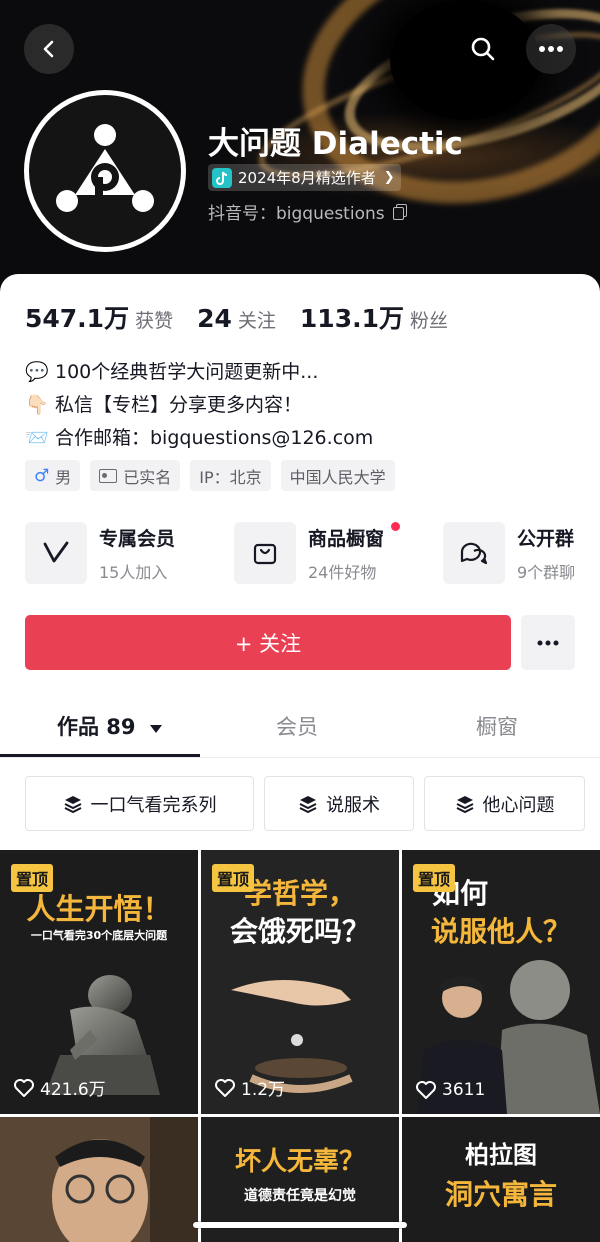  I want to click on douyin-id-text: 抖音号：bigquestions, so click(296, 214).